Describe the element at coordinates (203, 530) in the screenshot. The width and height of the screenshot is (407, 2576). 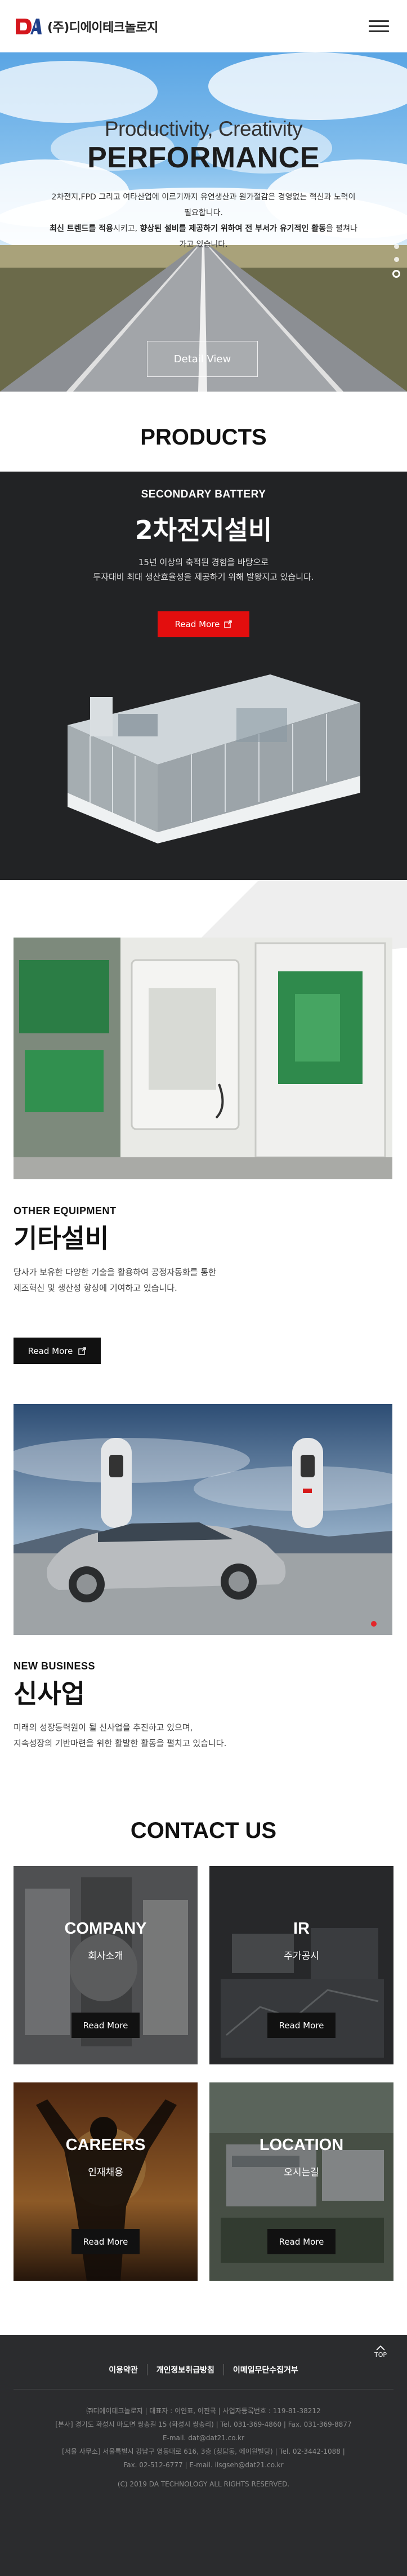
I see `battery-title: 2차전지설비` at that location.